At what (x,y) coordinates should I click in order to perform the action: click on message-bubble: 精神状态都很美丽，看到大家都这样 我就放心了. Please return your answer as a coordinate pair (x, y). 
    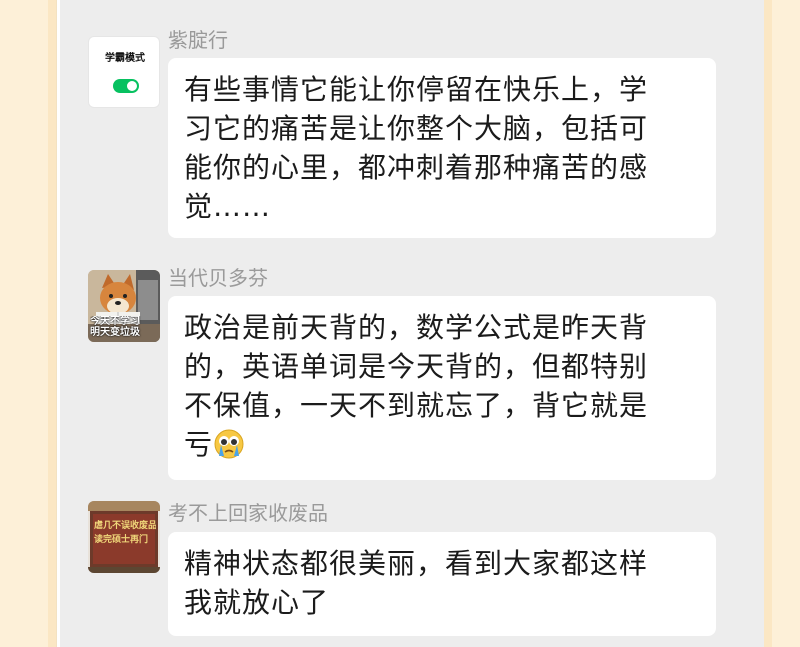
    Looking at the image, I should click on (442, 584).